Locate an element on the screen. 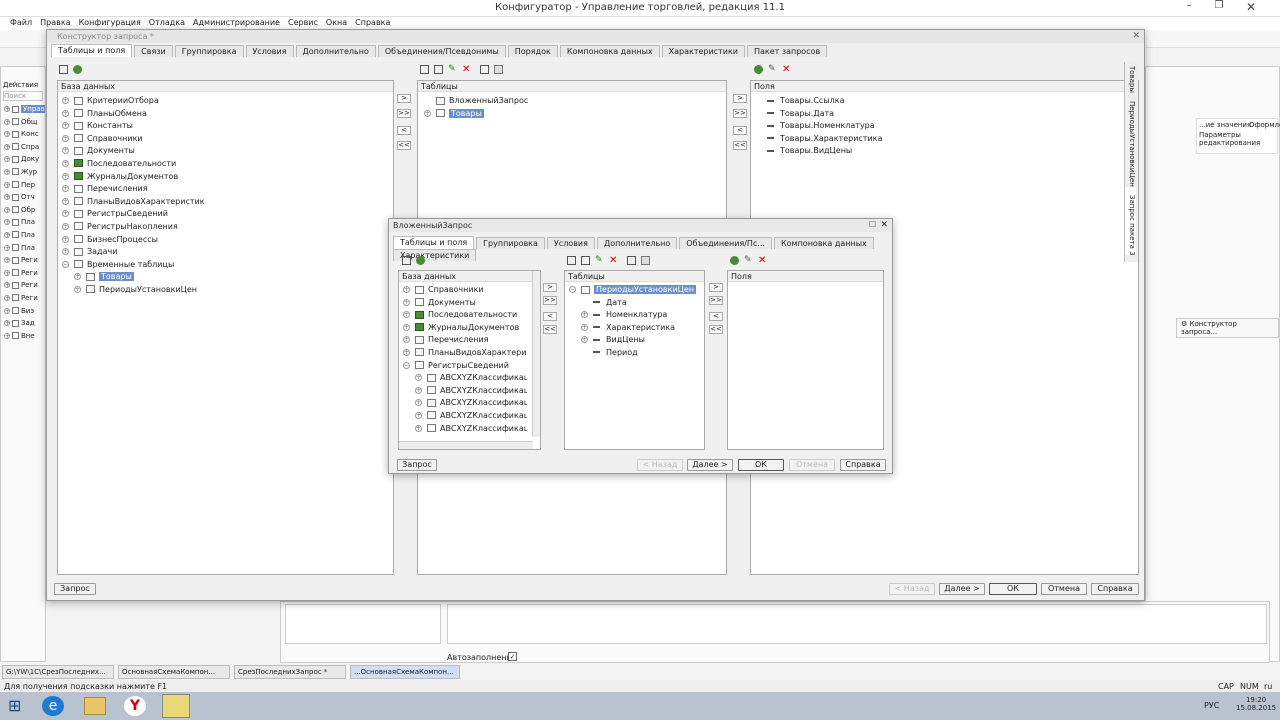 This screenshot has height=720, width=1280. tab-main-5: Объединения/Псевдонимы is located at coordinates (441, 51).